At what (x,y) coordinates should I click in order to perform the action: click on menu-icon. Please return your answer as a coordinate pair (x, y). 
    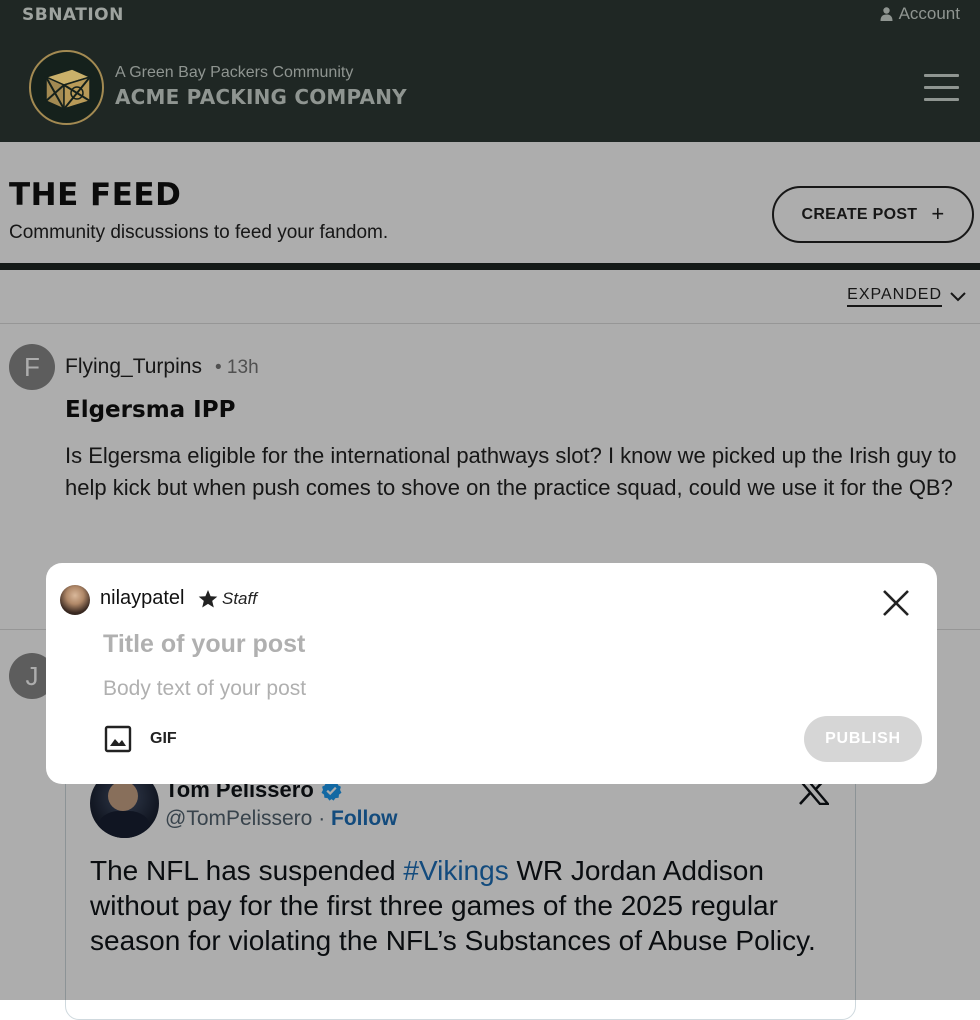
    Looking at the image, I should click on (941, 87).